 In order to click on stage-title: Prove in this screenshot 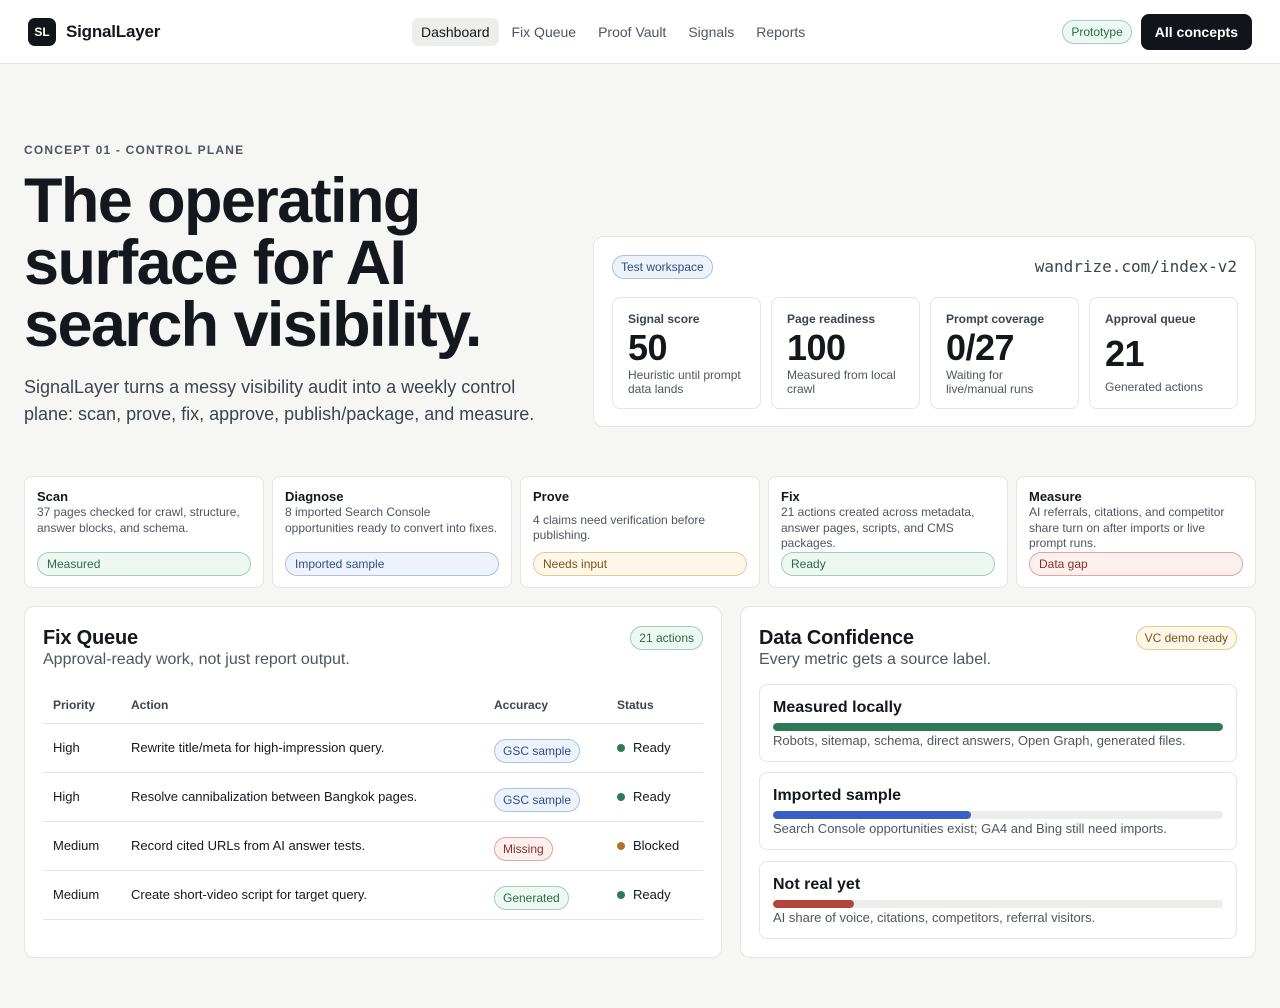, I will do `click(551, 496)`.